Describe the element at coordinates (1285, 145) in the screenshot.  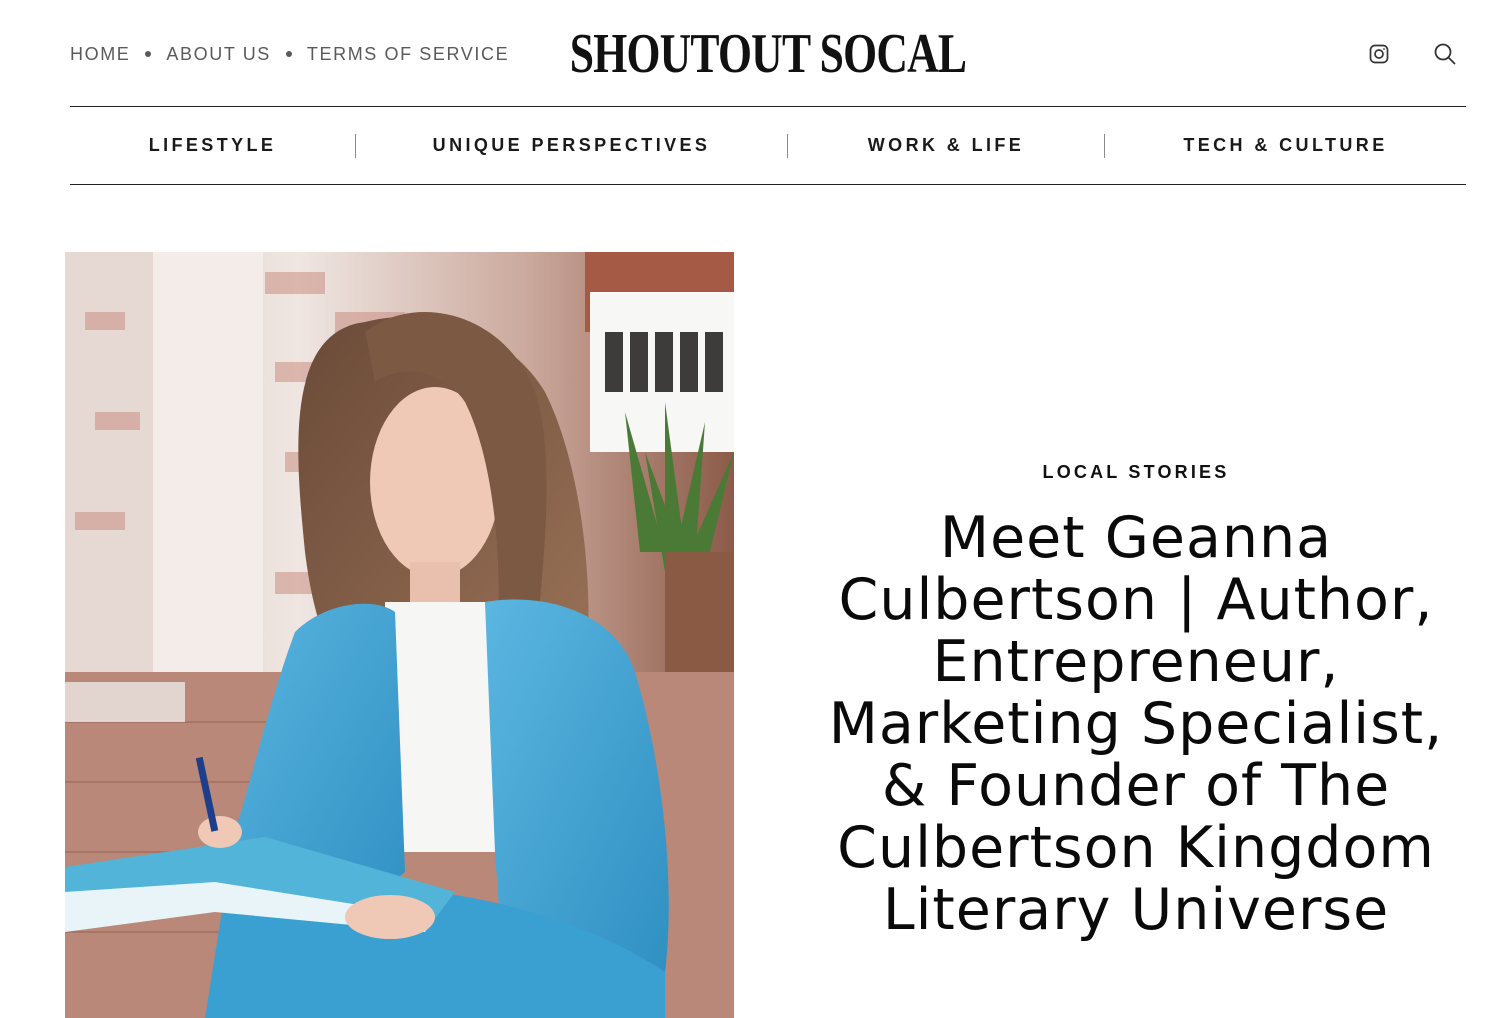
I see `category-nav-item-tech-and-culture: TECH & CULTURE` at that location.